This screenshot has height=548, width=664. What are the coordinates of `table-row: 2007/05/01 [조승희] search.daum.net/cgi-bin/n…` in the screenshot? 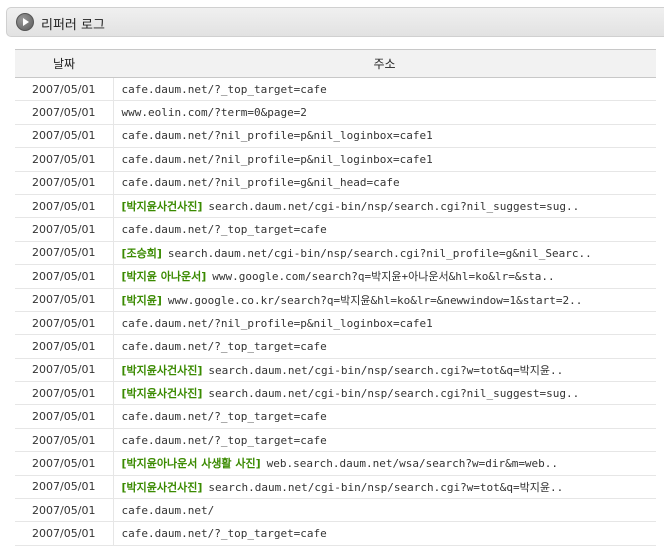 It's located at (335, 253).